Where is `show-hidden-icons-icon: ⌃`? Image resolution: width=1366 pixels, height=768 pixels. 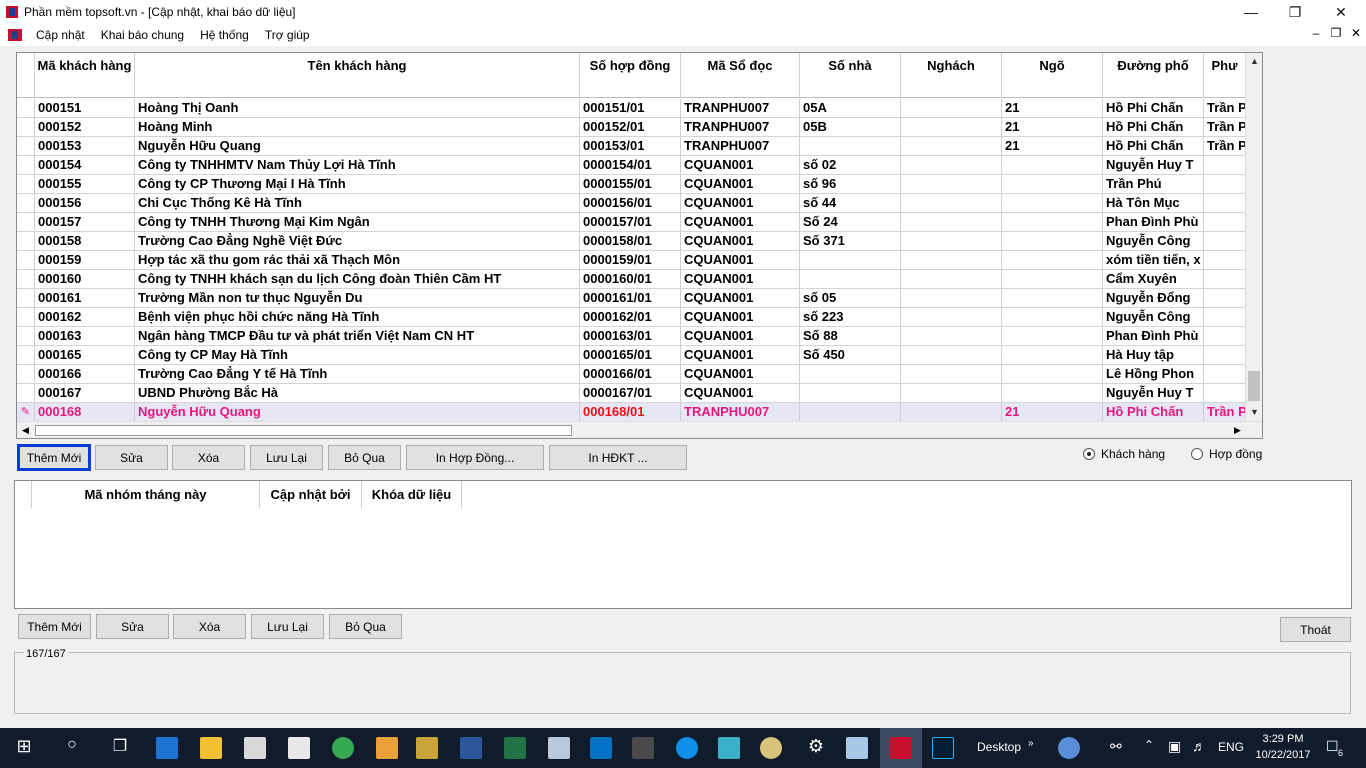 show-hidden-icons-icon: ⌃ is located at coordinates (1149, 745).